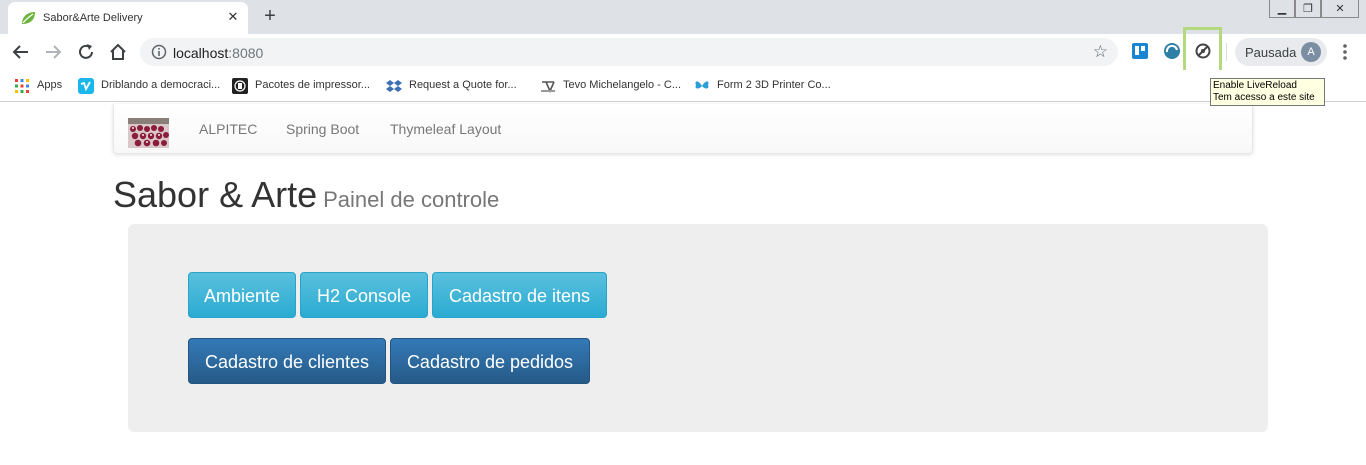  What do you see at coordinates (1271, 52) in the screenshot?
I see `profile-label: Pausada` at bounding box center [1271, 52].